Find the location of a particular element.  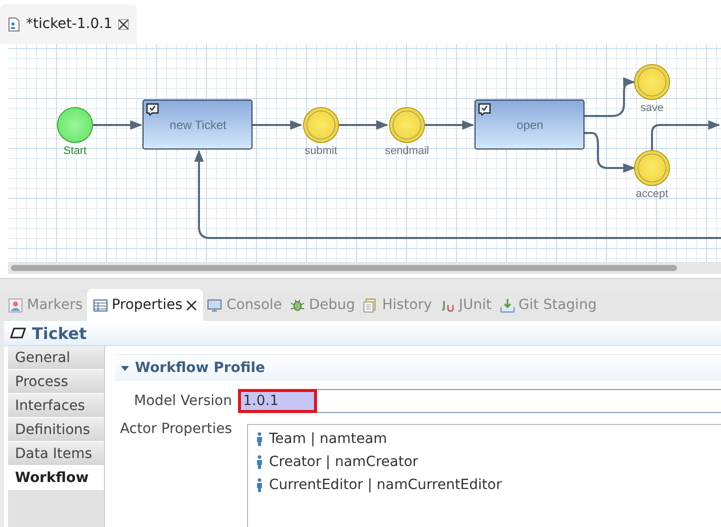

task-label: new Ticket is located at coordinates (198, 125).